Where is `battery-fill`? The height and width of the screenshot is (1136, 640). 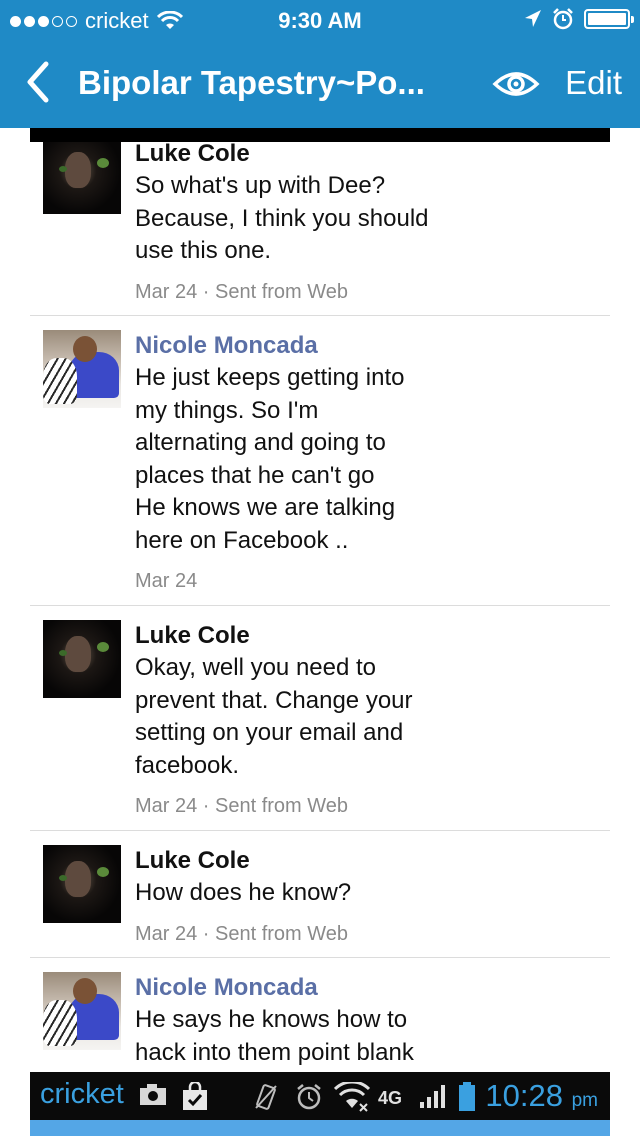 battery-fill is located at coordinates (607, 19).